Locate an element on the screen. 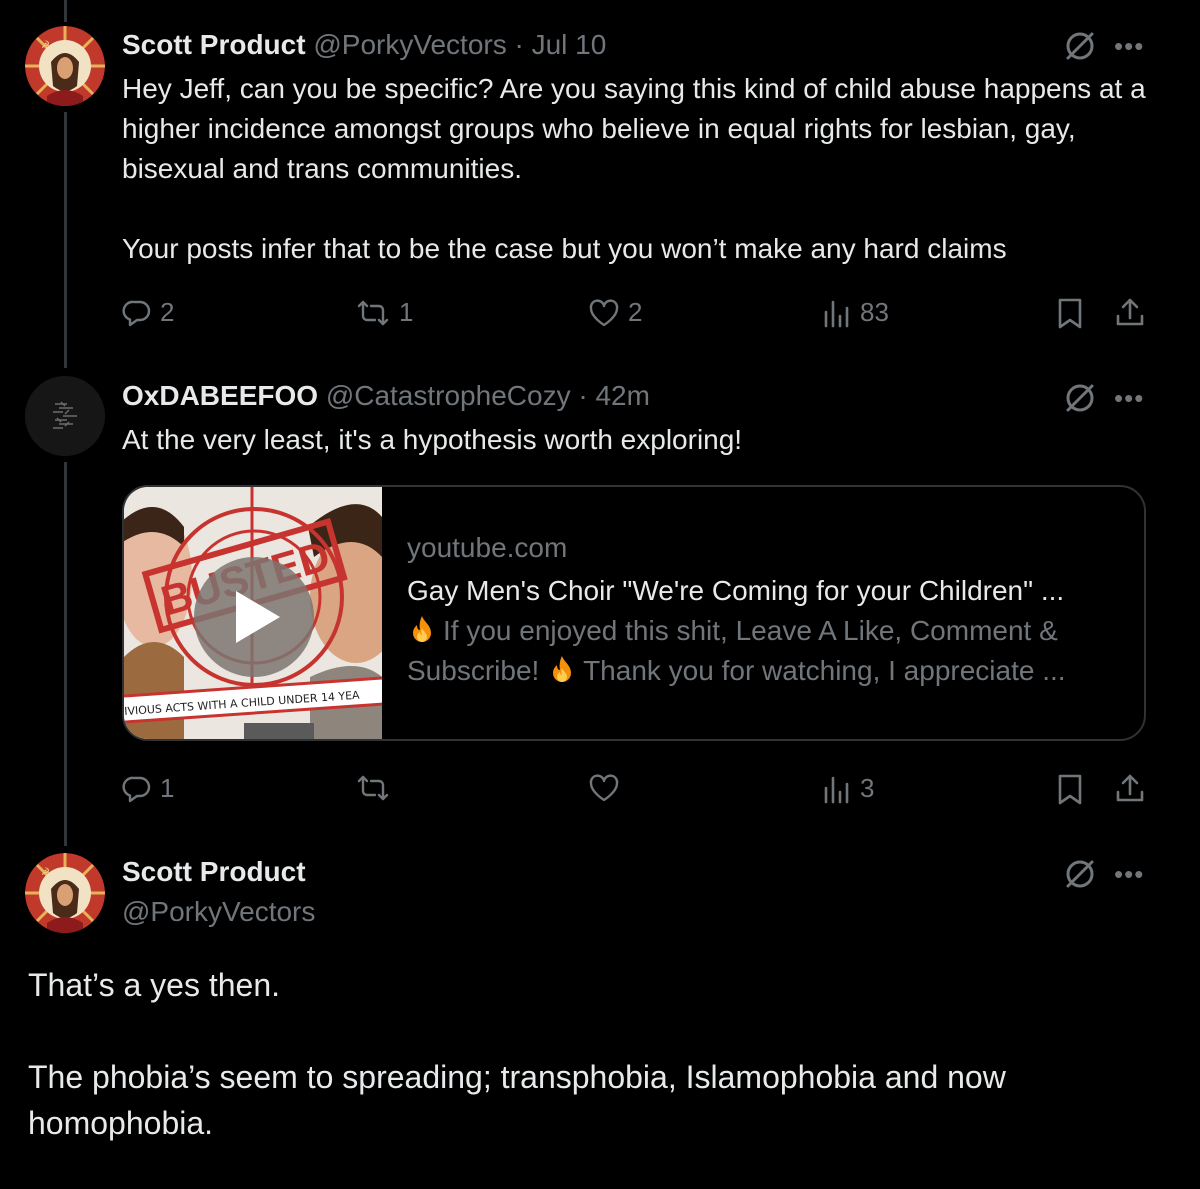  like-button is located at coordinates (608, 788).